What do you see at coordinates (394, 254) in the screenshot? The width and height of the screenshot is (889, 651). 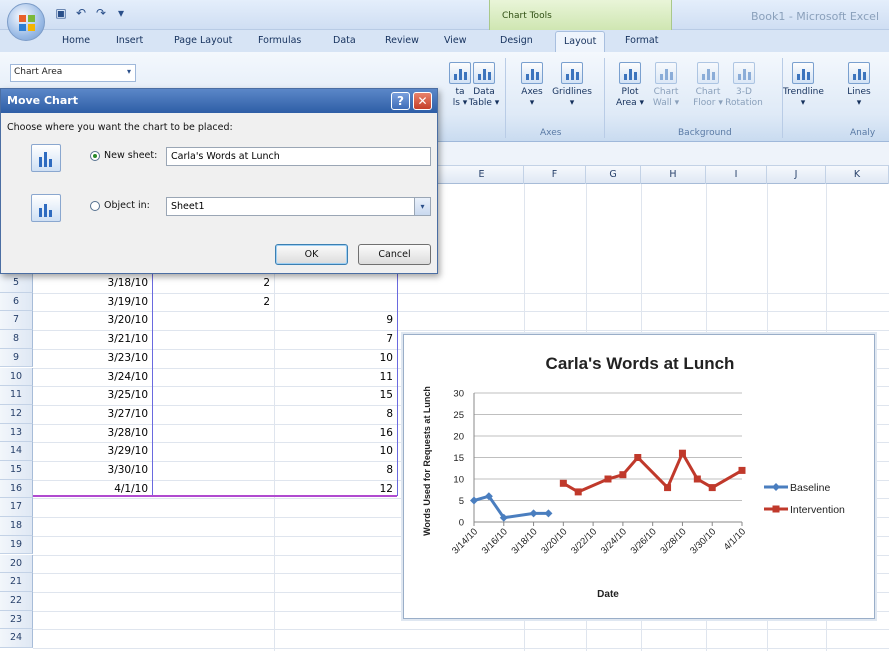 I see `cancel-button: Cancel` at bounding box center [394, 254].